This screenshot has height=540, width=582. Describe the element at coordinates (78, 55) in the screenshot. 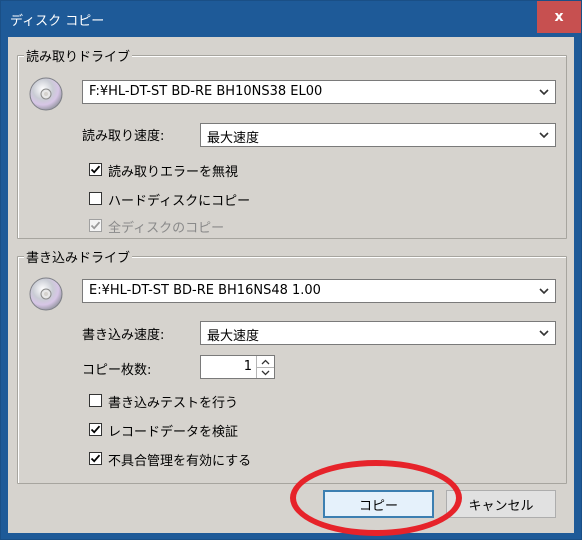

I see `read-drive-group-title: 読み取りドライブ` at that location.